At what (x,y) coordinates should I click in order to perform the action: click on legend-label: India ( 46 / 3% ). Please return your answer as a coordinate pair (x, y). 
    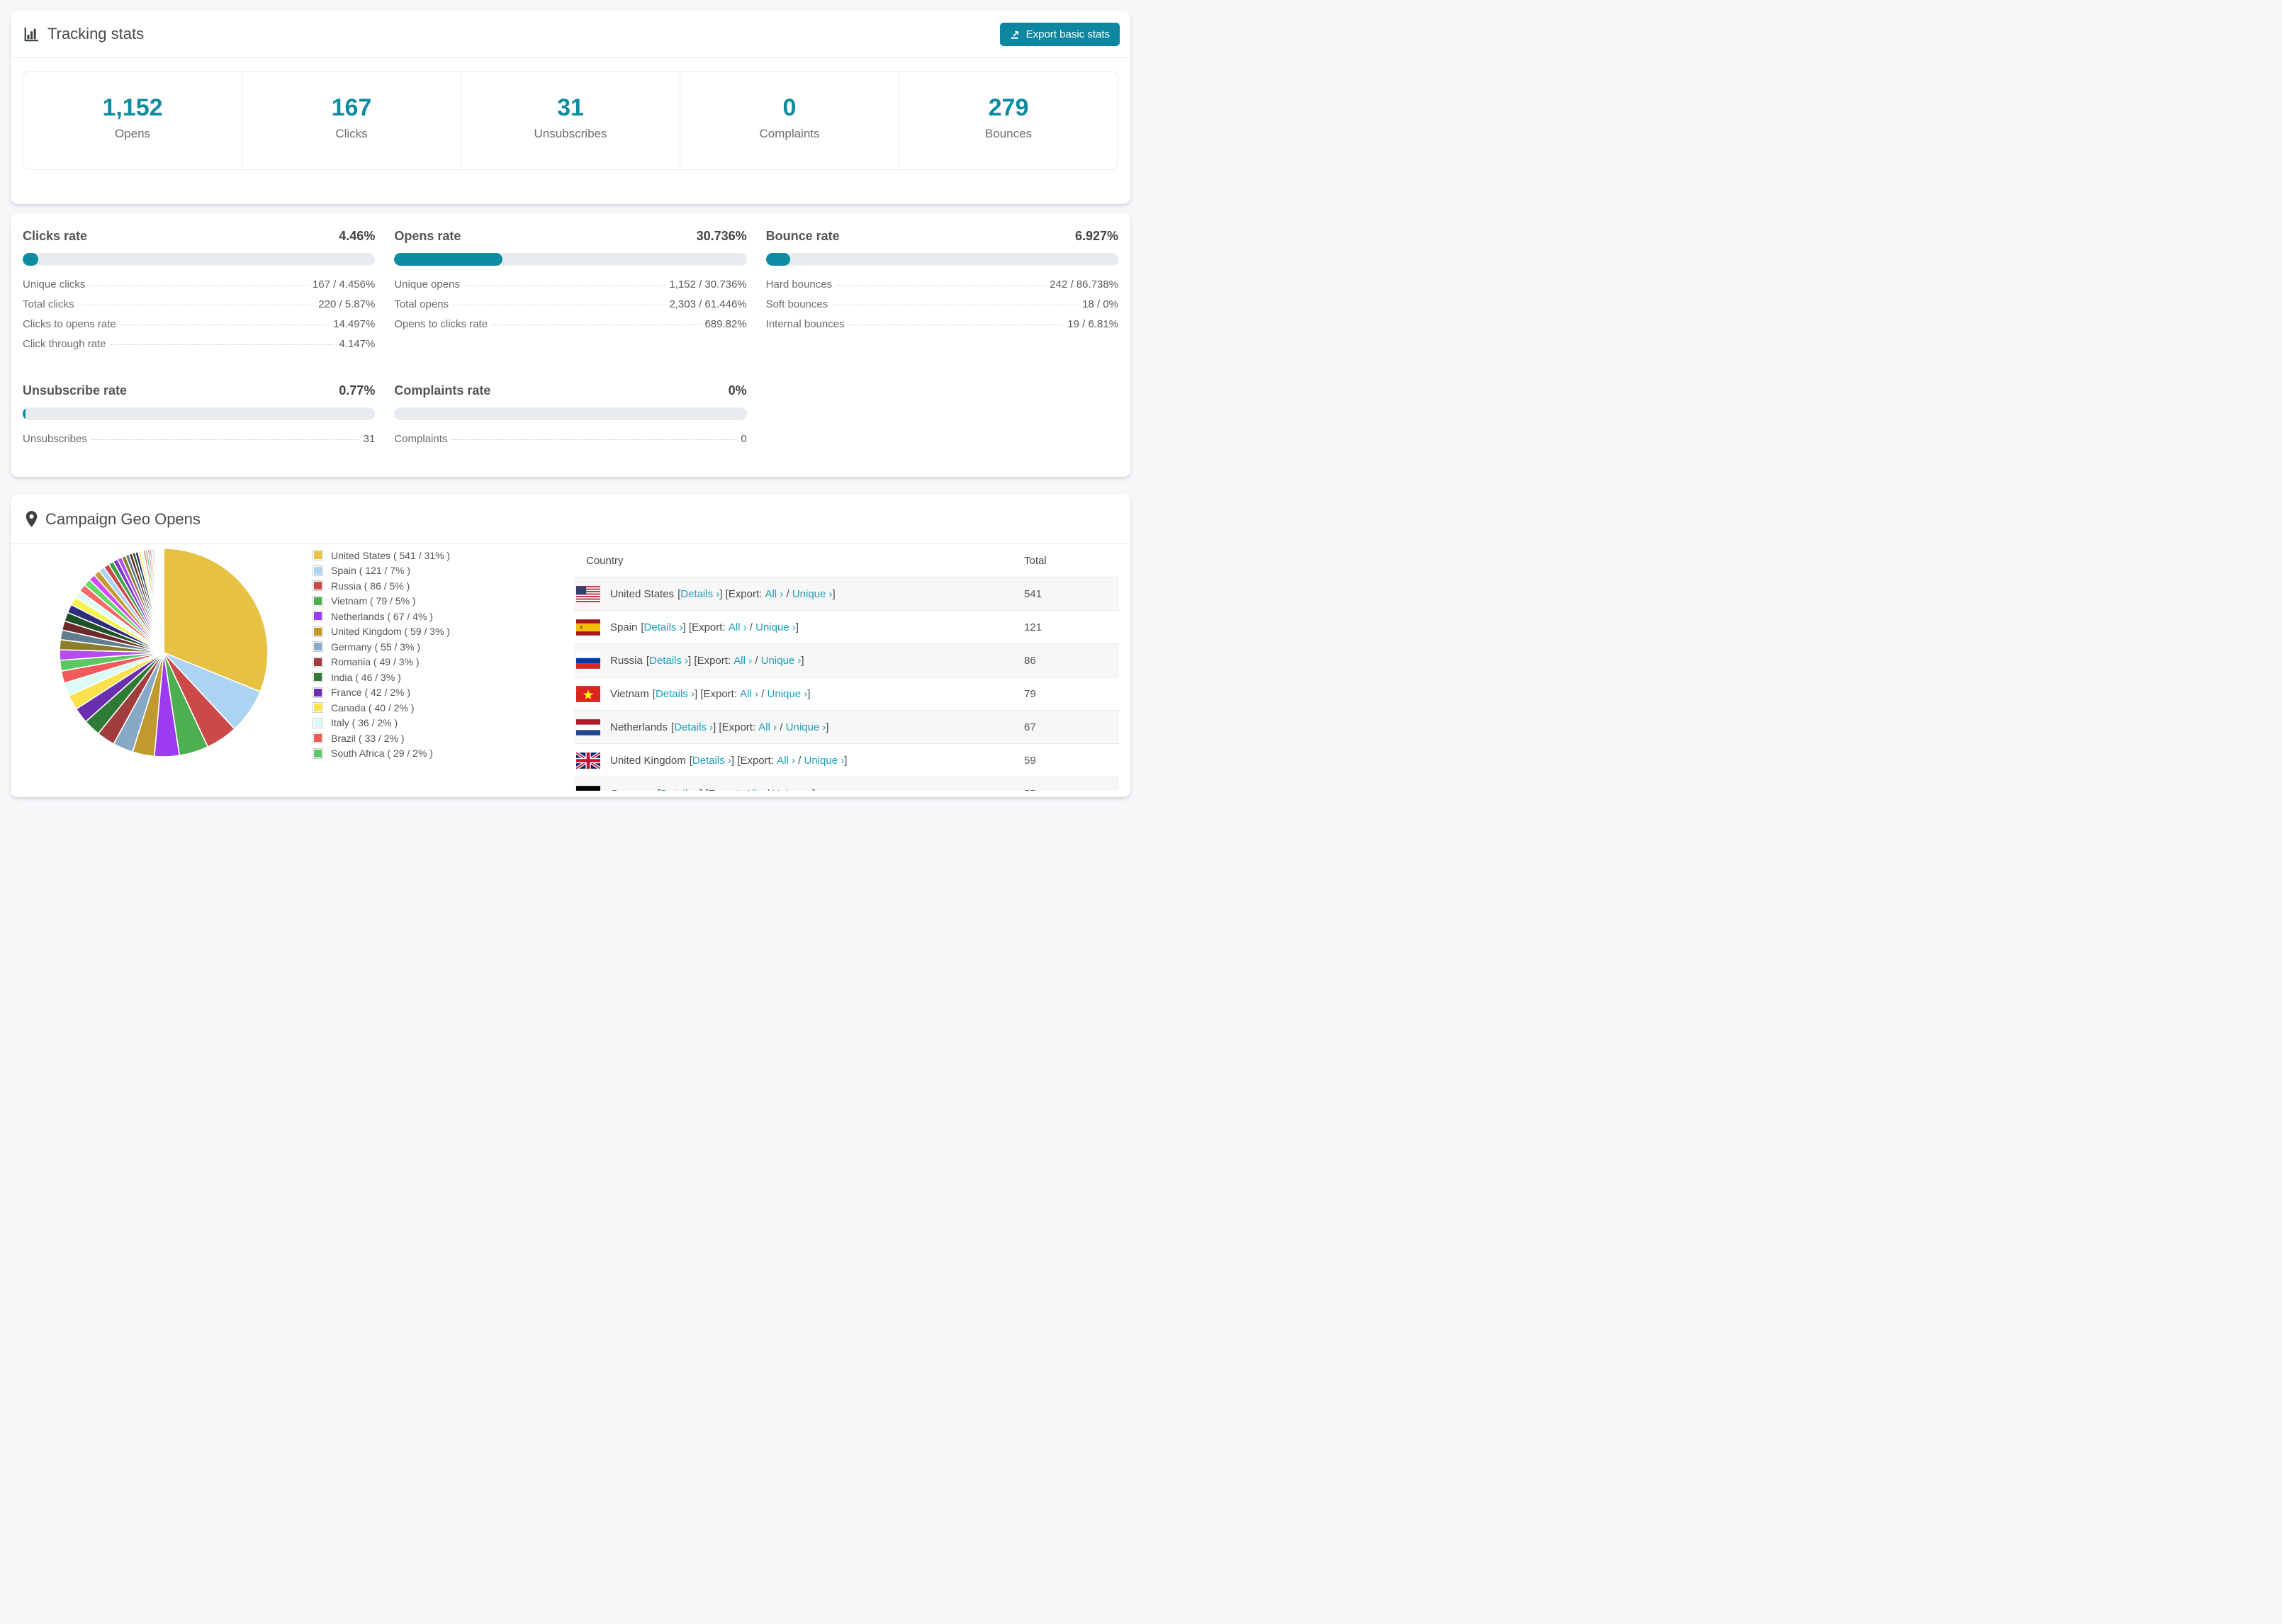
    Looking at the image, I should click on (366, 677).